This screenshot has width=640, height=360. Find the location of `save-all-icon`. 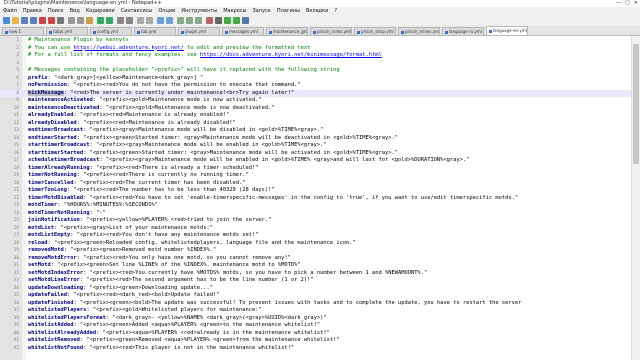

save-all-icon is located at coordinates (33, 20).